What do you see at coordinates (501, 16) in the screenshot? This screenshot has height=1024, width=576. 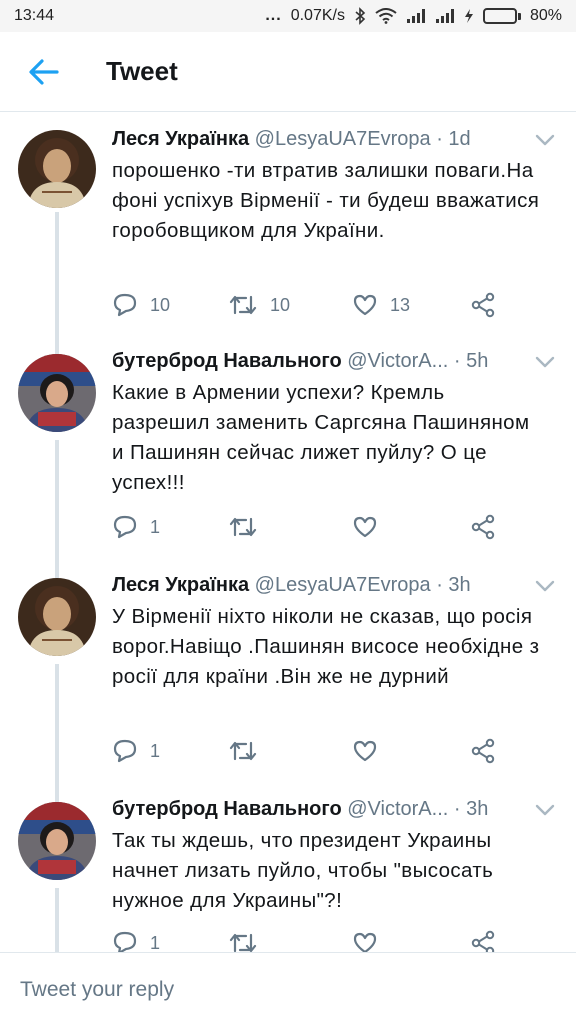 I see `battery-icon` at bounding box center [501, 16].